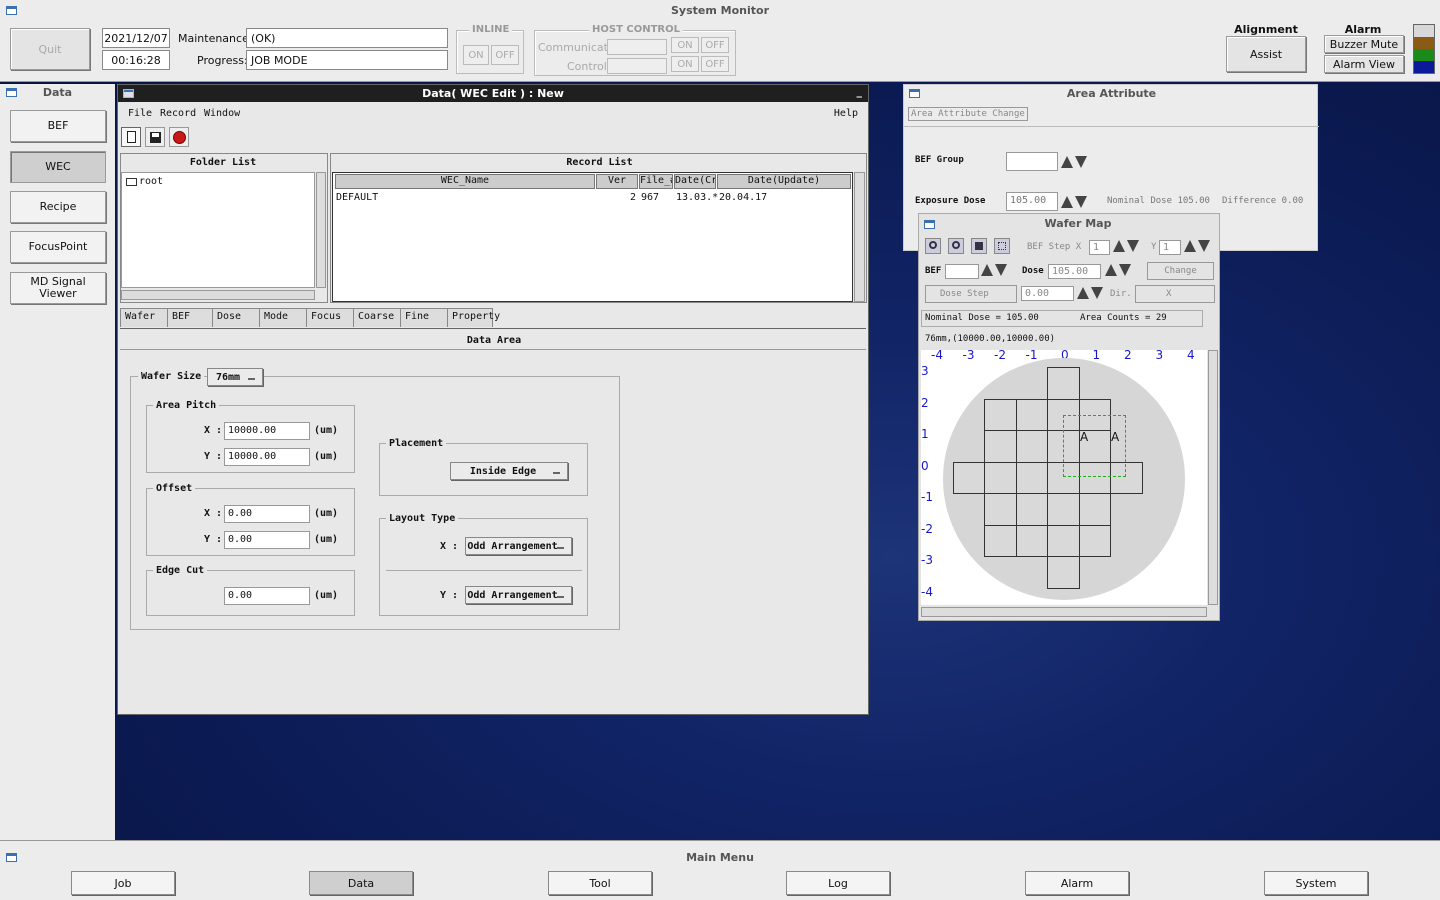 The image size is (1440, 900). I want to click on sidebar-item-focuspoint: FocusPoint, so click(58, 247).